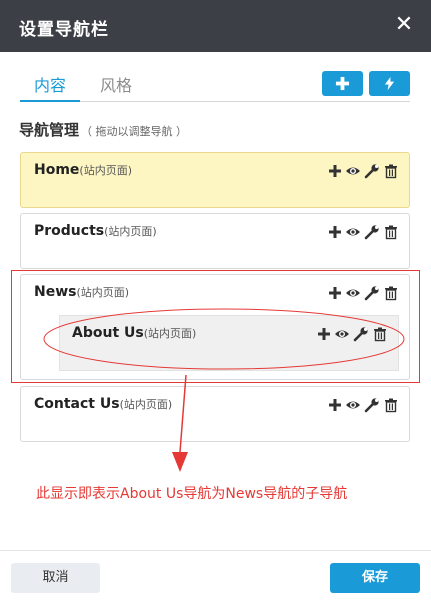  I want to click on nav-item-label: Products(站内页面), so click(95, 231).